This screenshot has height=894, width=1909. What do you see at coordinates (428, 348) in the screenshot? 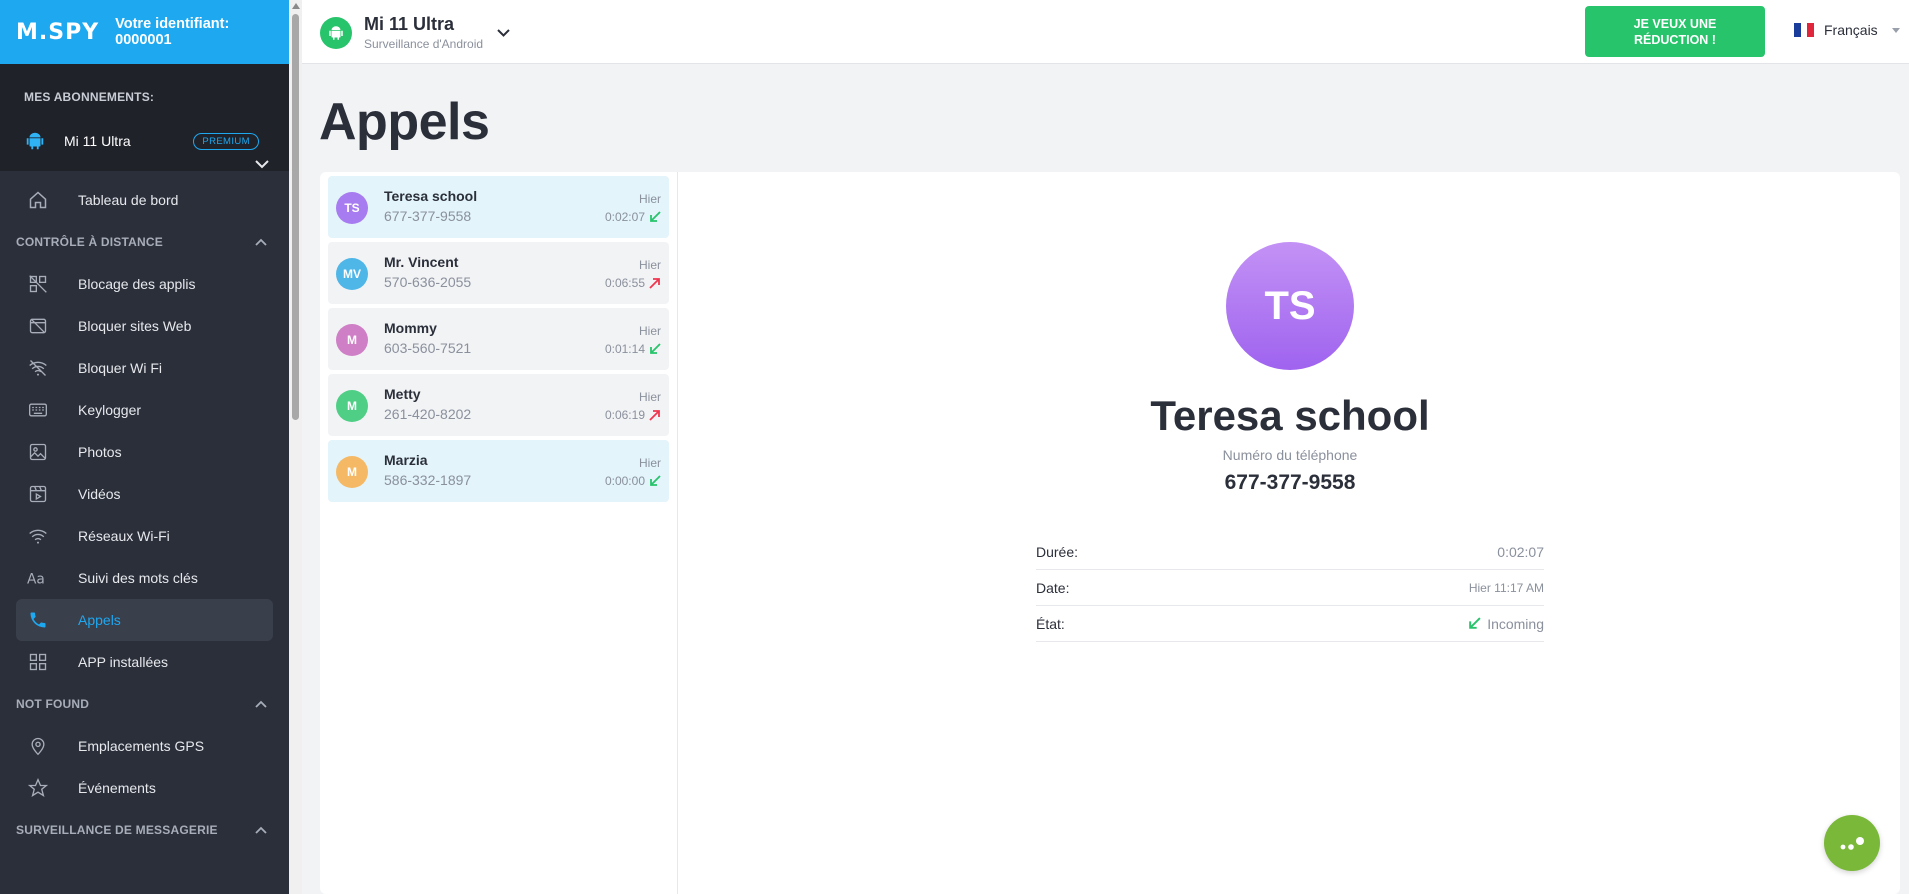
I see `call-contact-number: 603-560-7521` at bounding box center [428, 348].